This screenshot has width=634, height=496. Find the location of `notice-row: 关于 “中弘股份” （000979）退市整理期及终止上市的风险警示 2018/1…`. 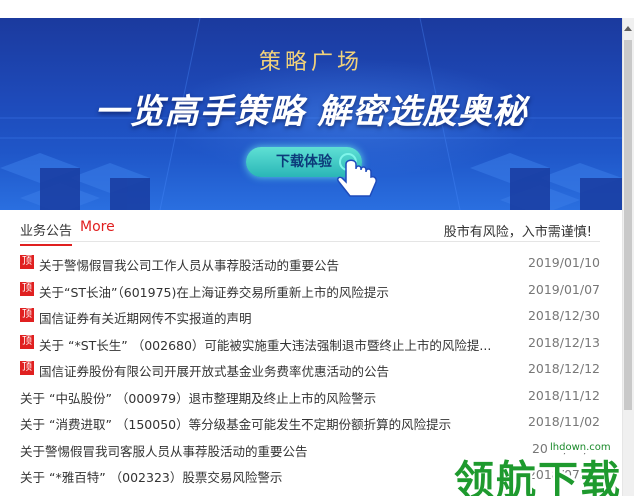

notice-row: 关于 “中弘股份” （000979）退市整理期及终止上市的风险警示 2018/1… is located at coordinates (310, 396).